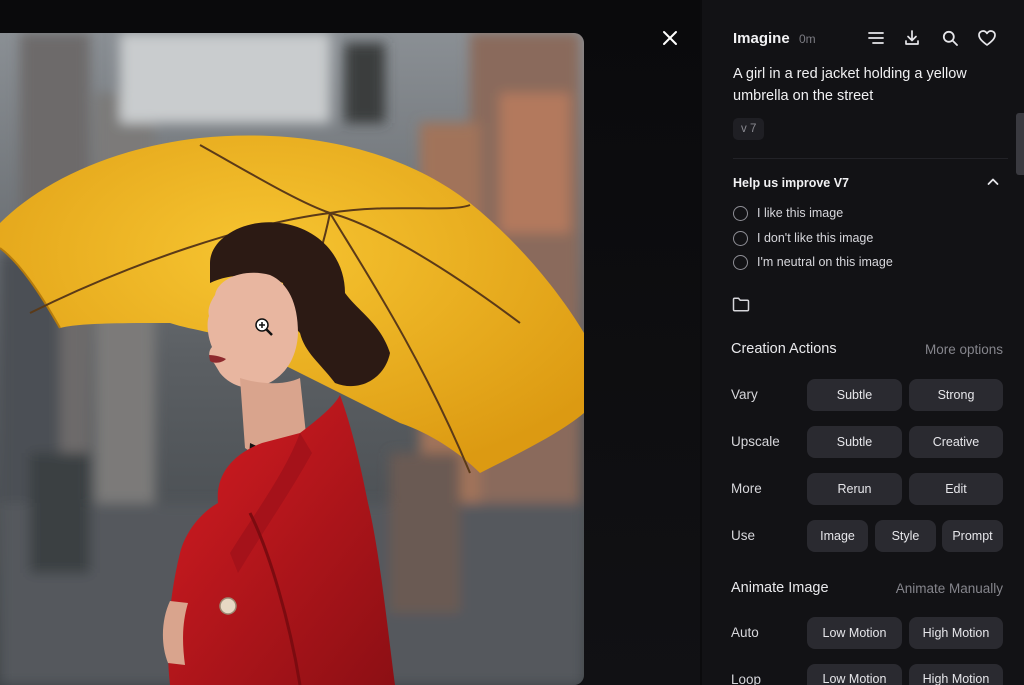 The height and width of the screenshot is (685, 1024). I want to click on close-button, so click(670, 38).